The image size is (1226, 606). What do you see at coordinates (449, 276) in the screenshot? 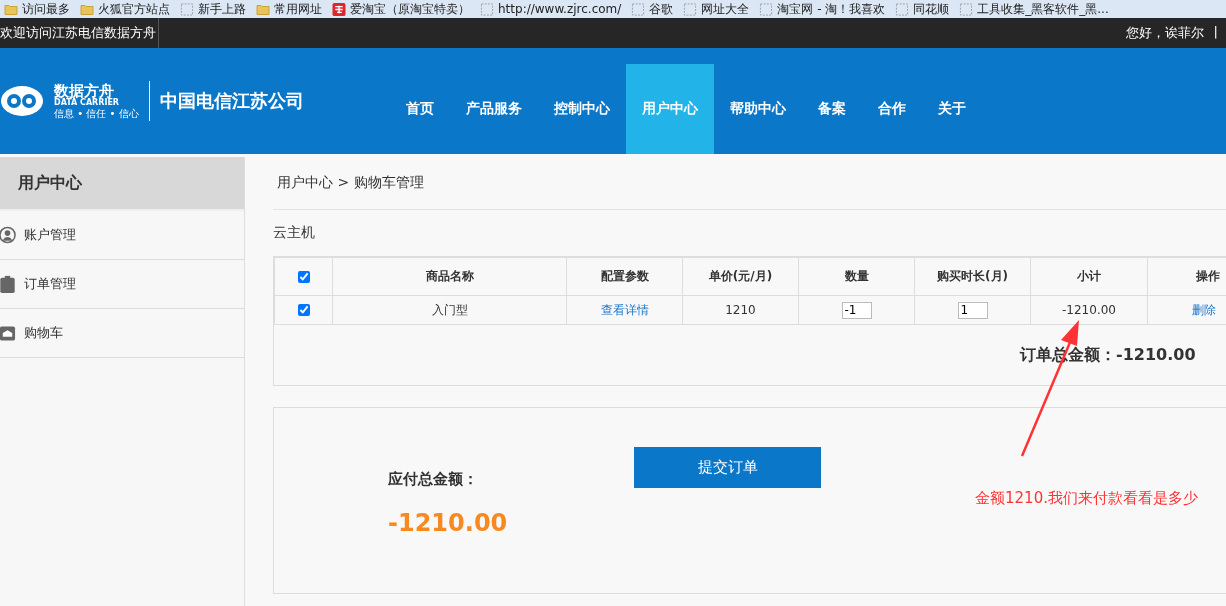
I see `column-header: 商品名称` at bounding box center [449, 276].